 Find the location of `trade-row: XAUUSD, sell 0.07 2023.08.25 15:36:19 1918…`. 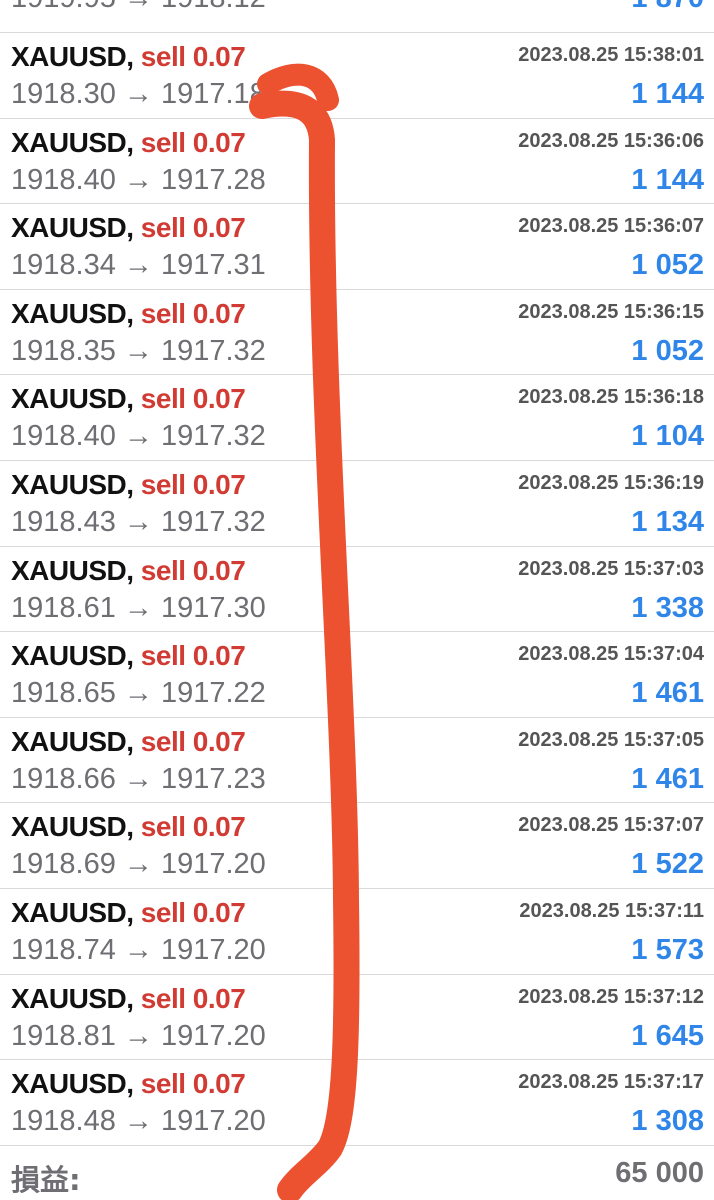

trade-row: XAUUSD, sell 0.07 2023.08.25 15:36:19 1918… is located at coordinates (357, 504).